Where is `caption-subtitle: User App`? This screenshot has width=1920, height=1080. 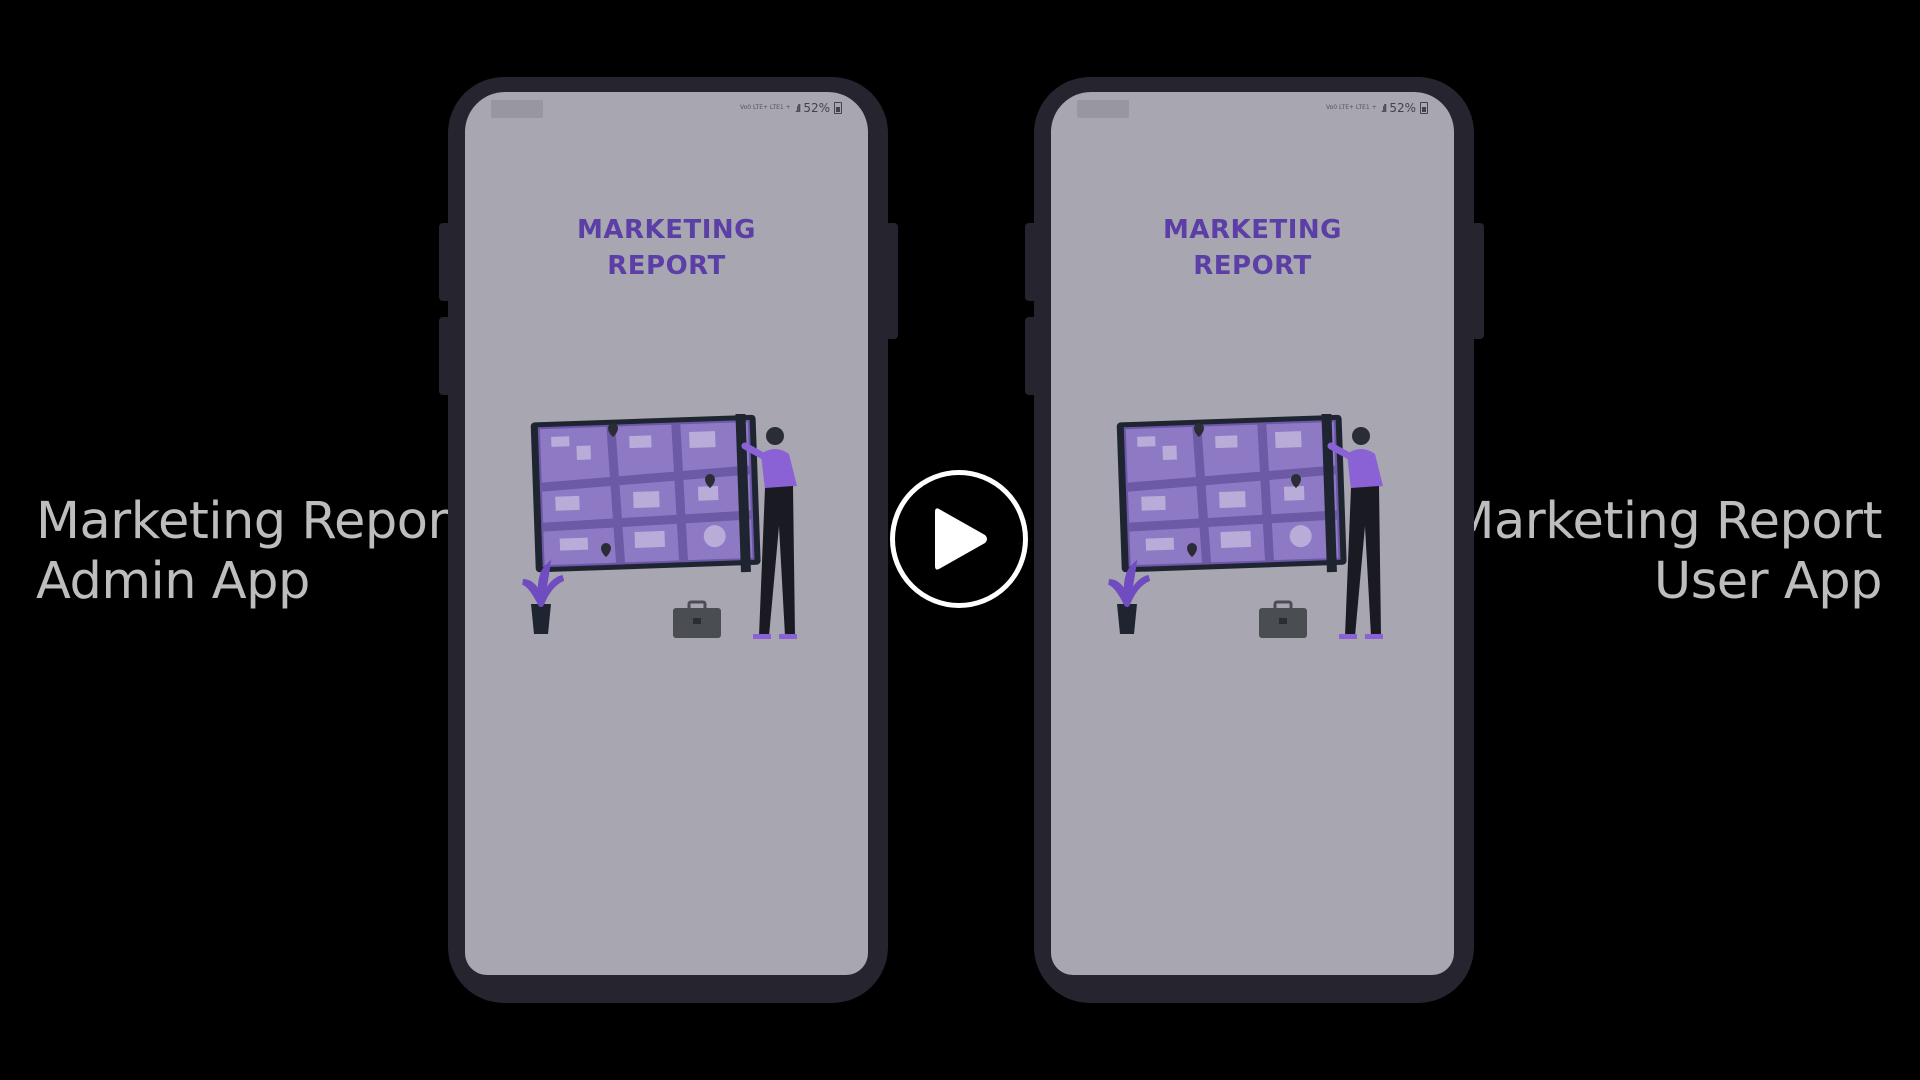
caption-subtitle: User App is located at coordinates (1768, 581).